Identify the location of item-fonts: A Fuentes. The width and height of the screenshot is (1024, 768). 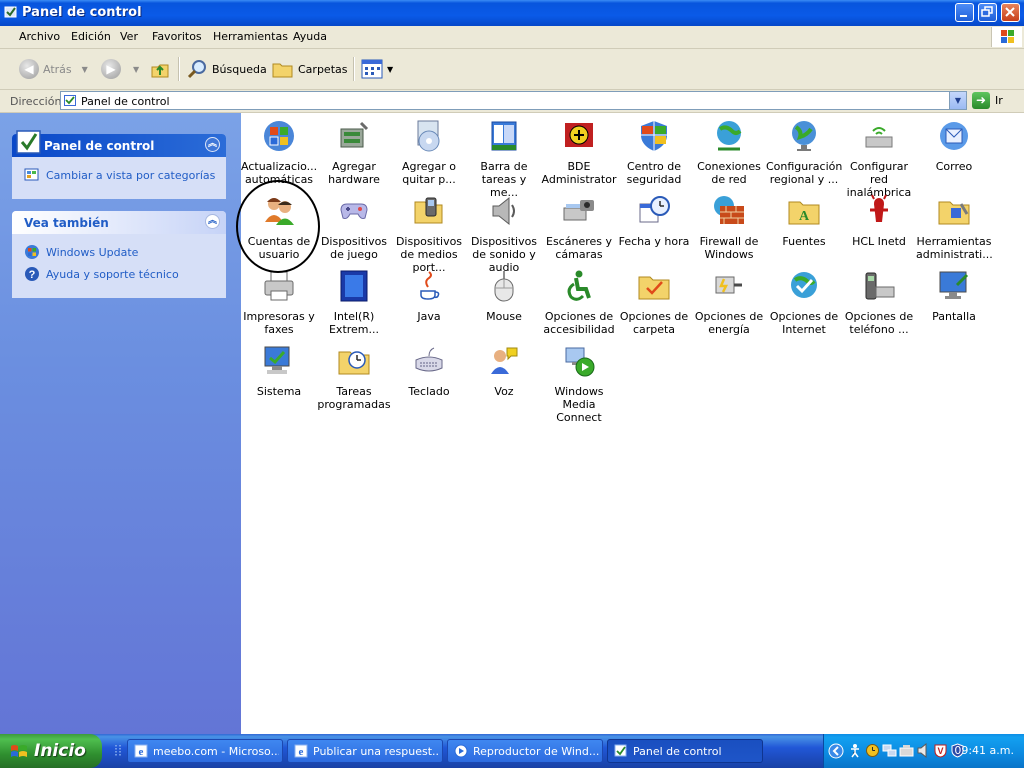
(804, 221).